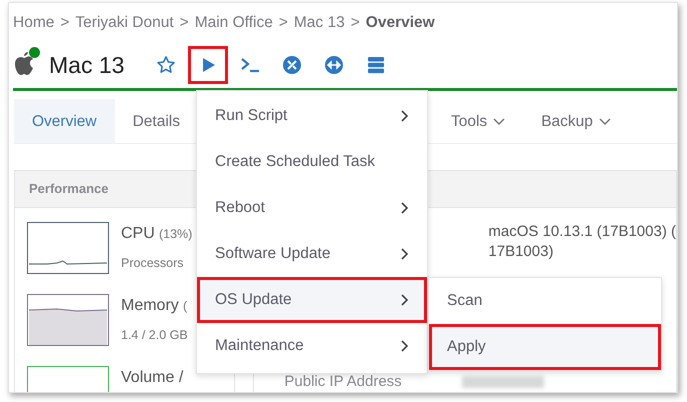 This screenshot has height=402, width=687. What do you see at coordinates (478, 121) in the screenshot?
I see `tab: Tools` at bounding box center [478, 121].